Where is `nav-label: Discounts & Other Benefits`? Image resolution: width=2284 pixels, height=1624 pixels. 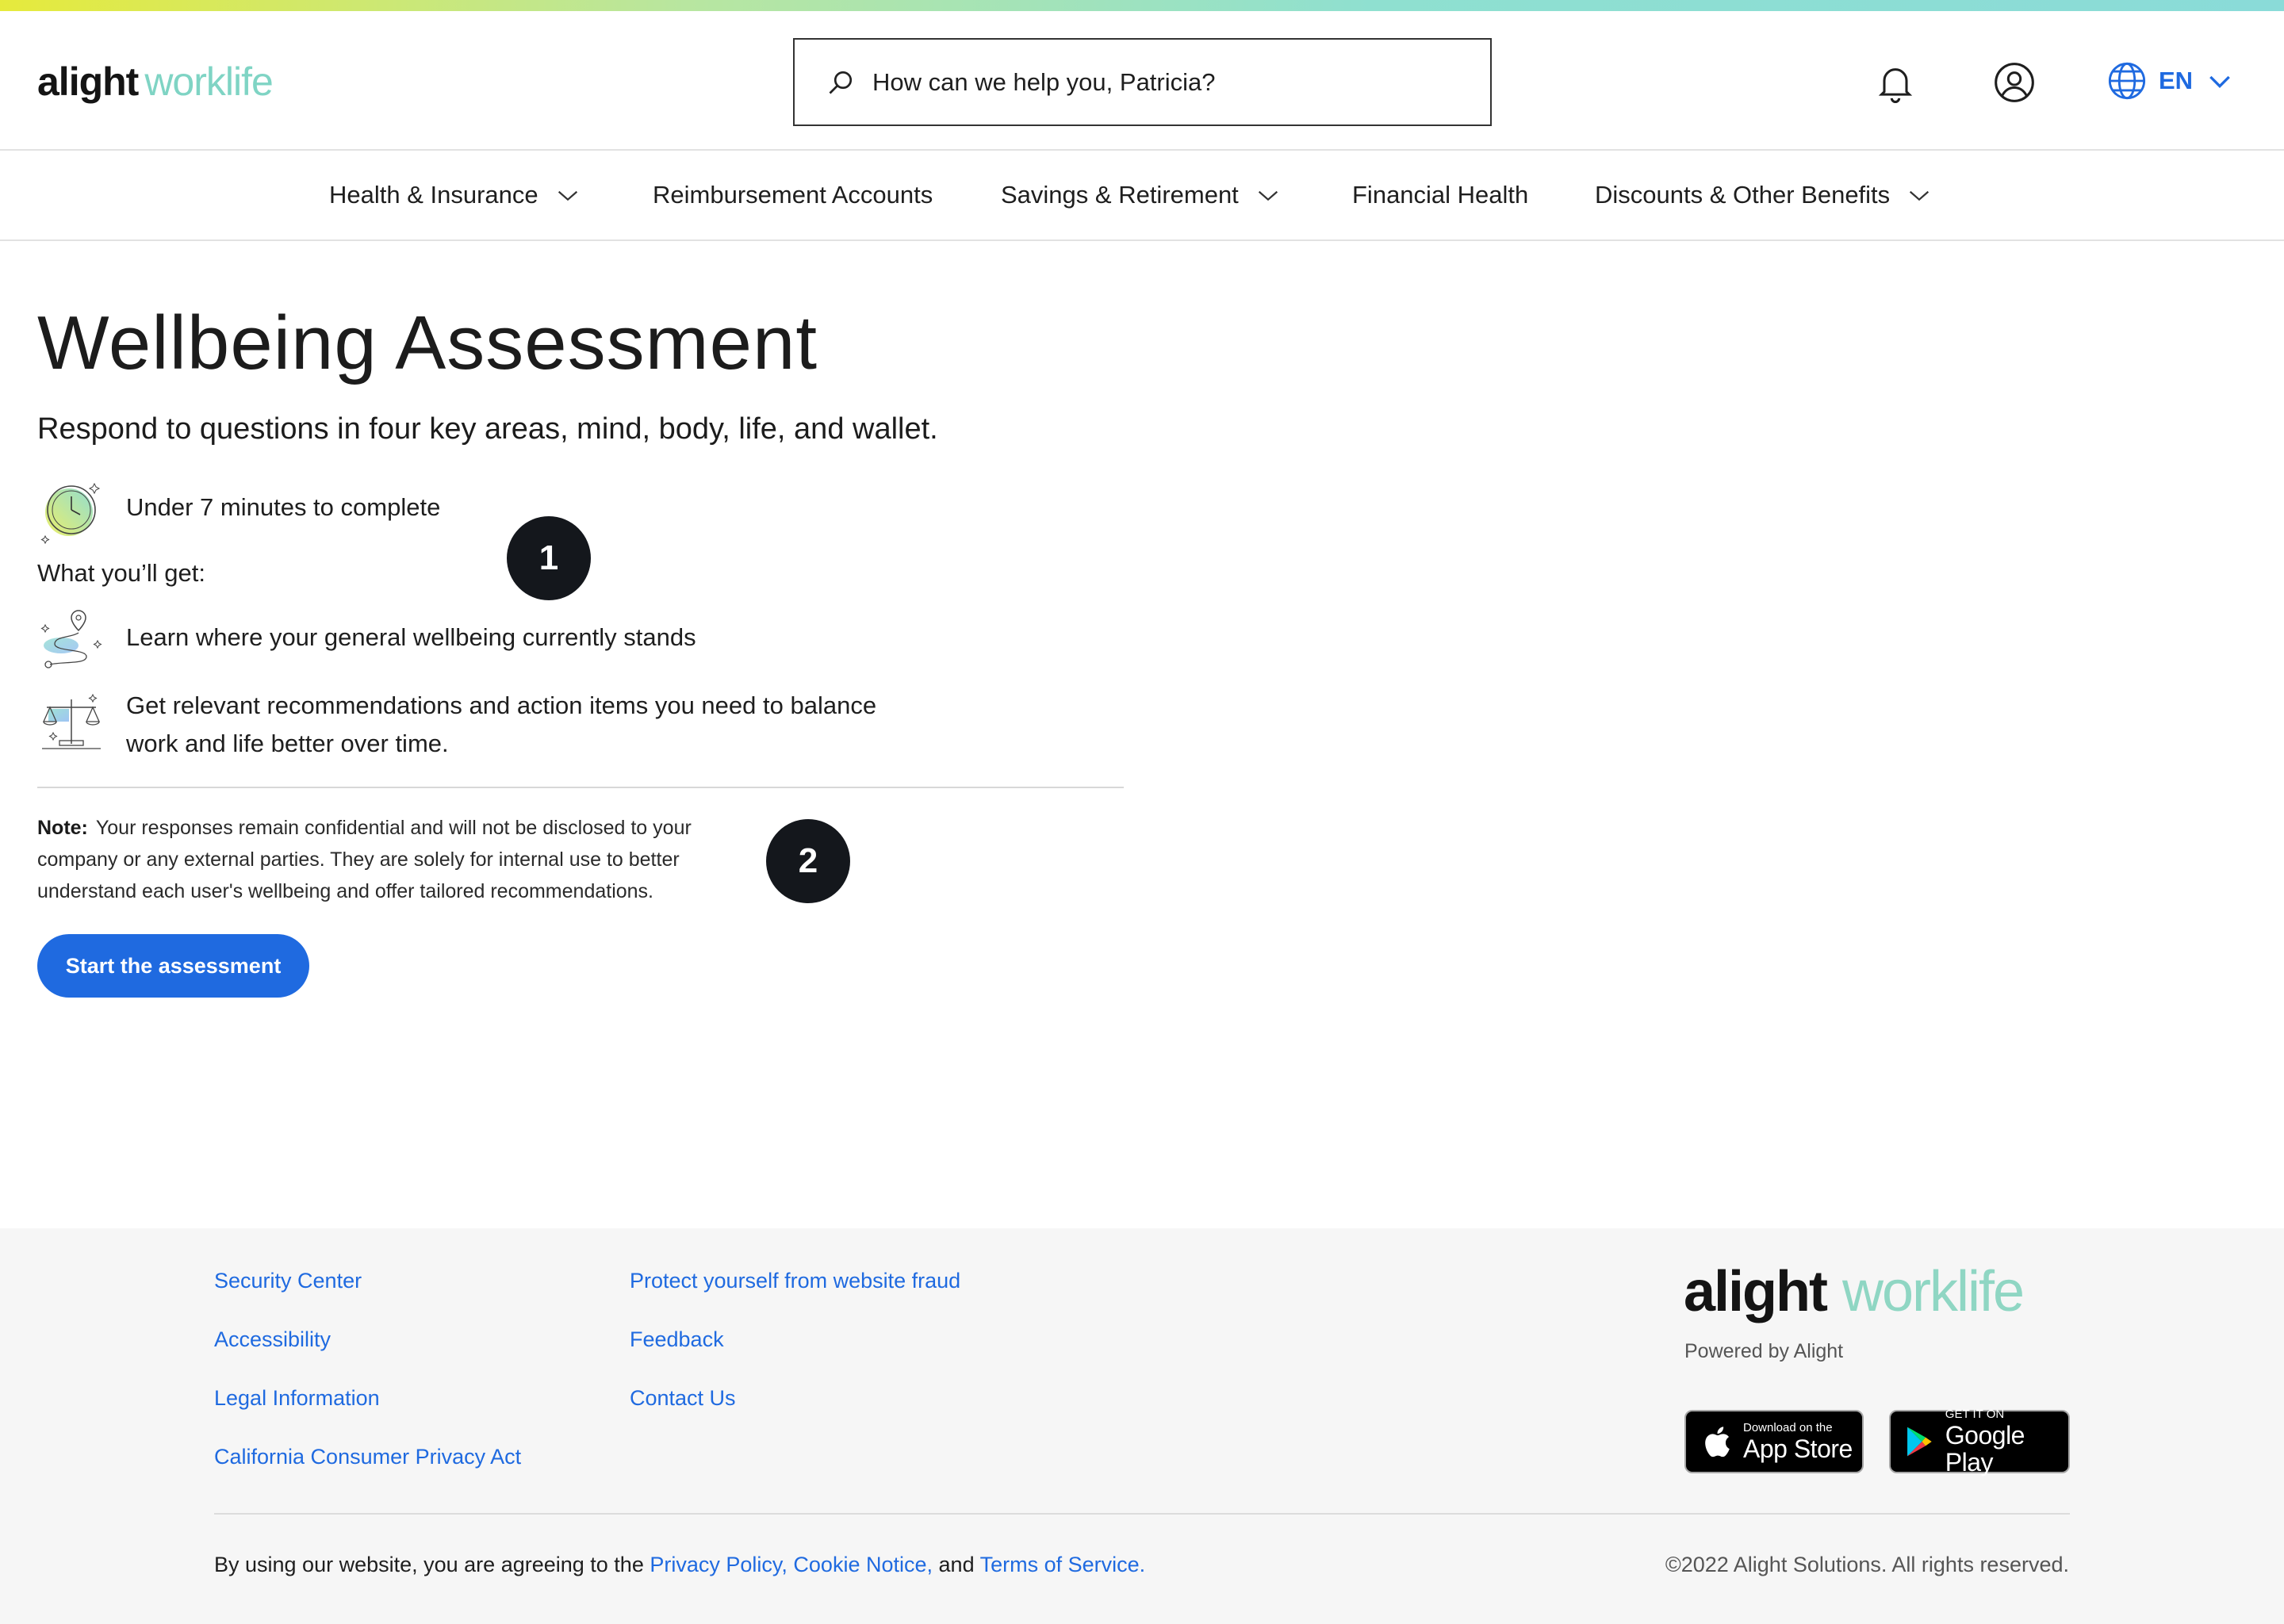 nav-label: Discounts & Other Benefits is located at coordinates (1743, 195).